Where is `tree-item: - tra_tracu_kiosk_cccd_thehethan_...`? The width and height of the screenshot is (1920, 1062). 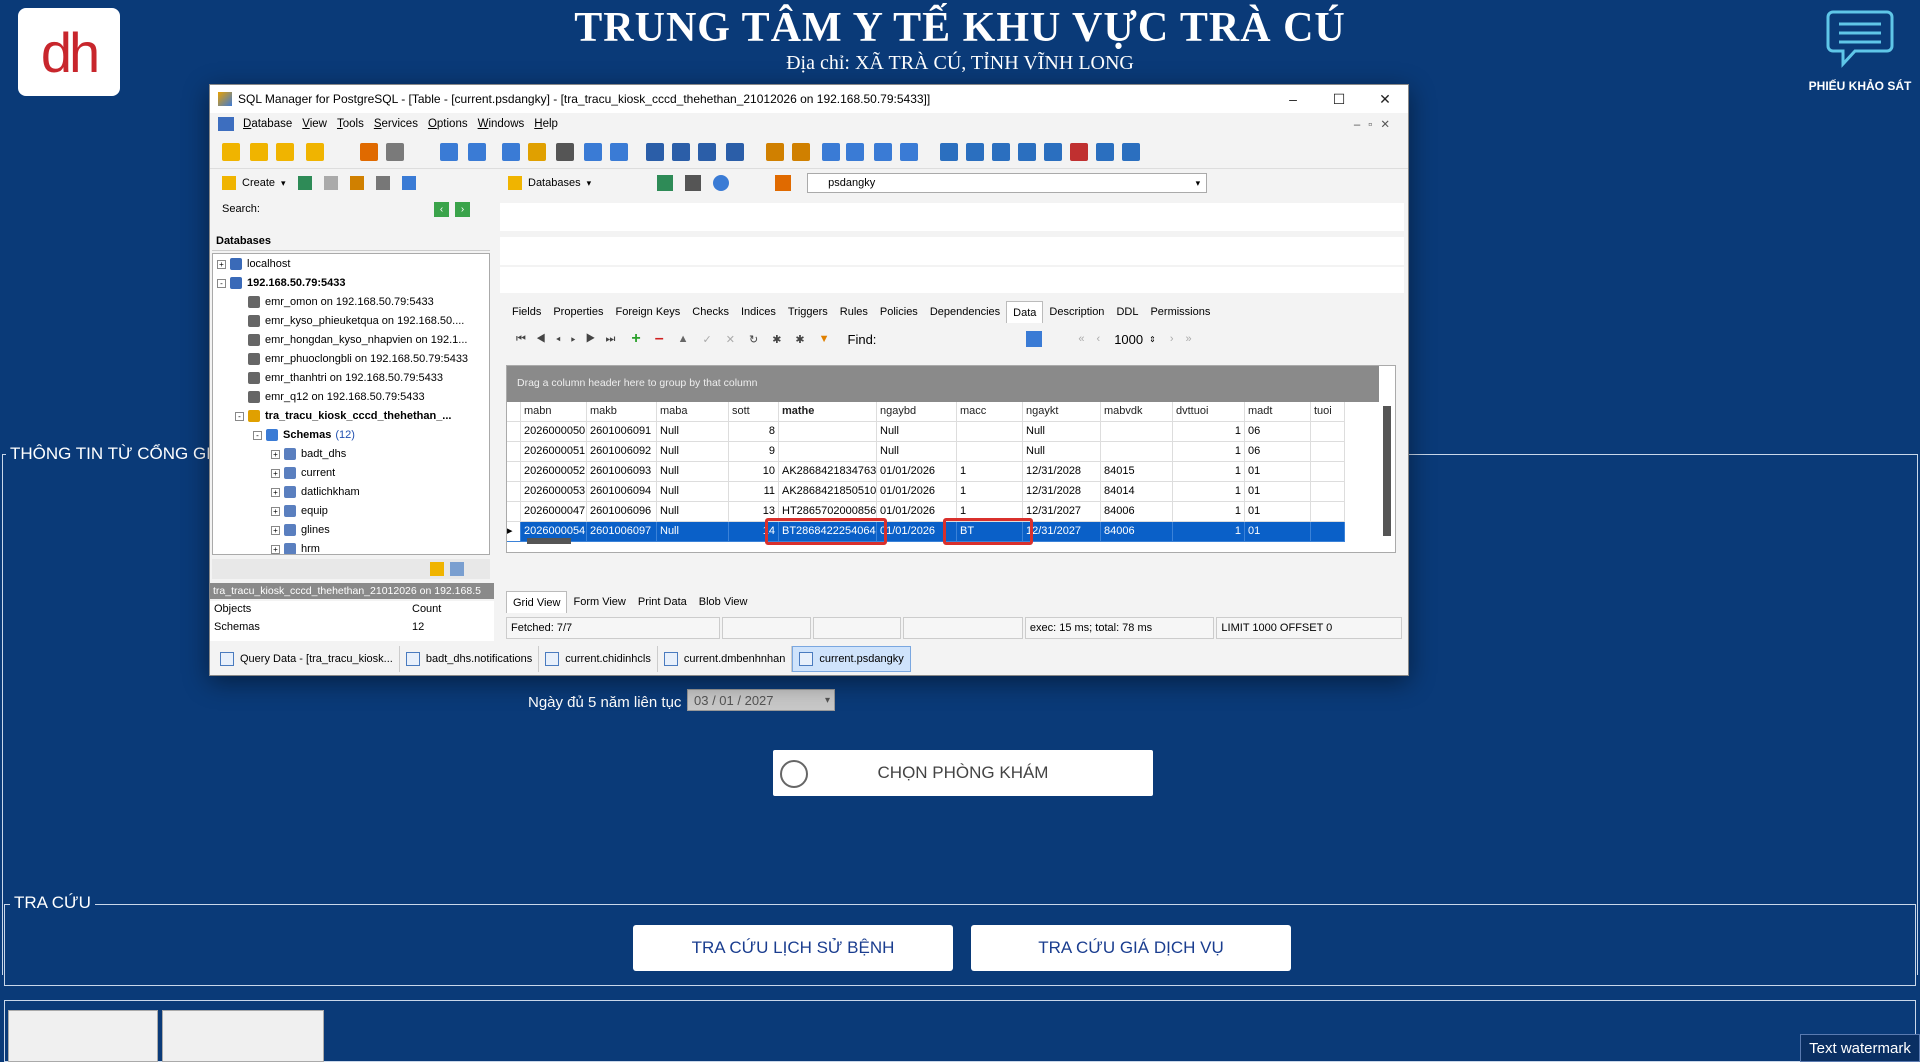
tree-item: - tra_tracu_kiosk_cccd_thehethan_... is located at coordinates (343, 416).